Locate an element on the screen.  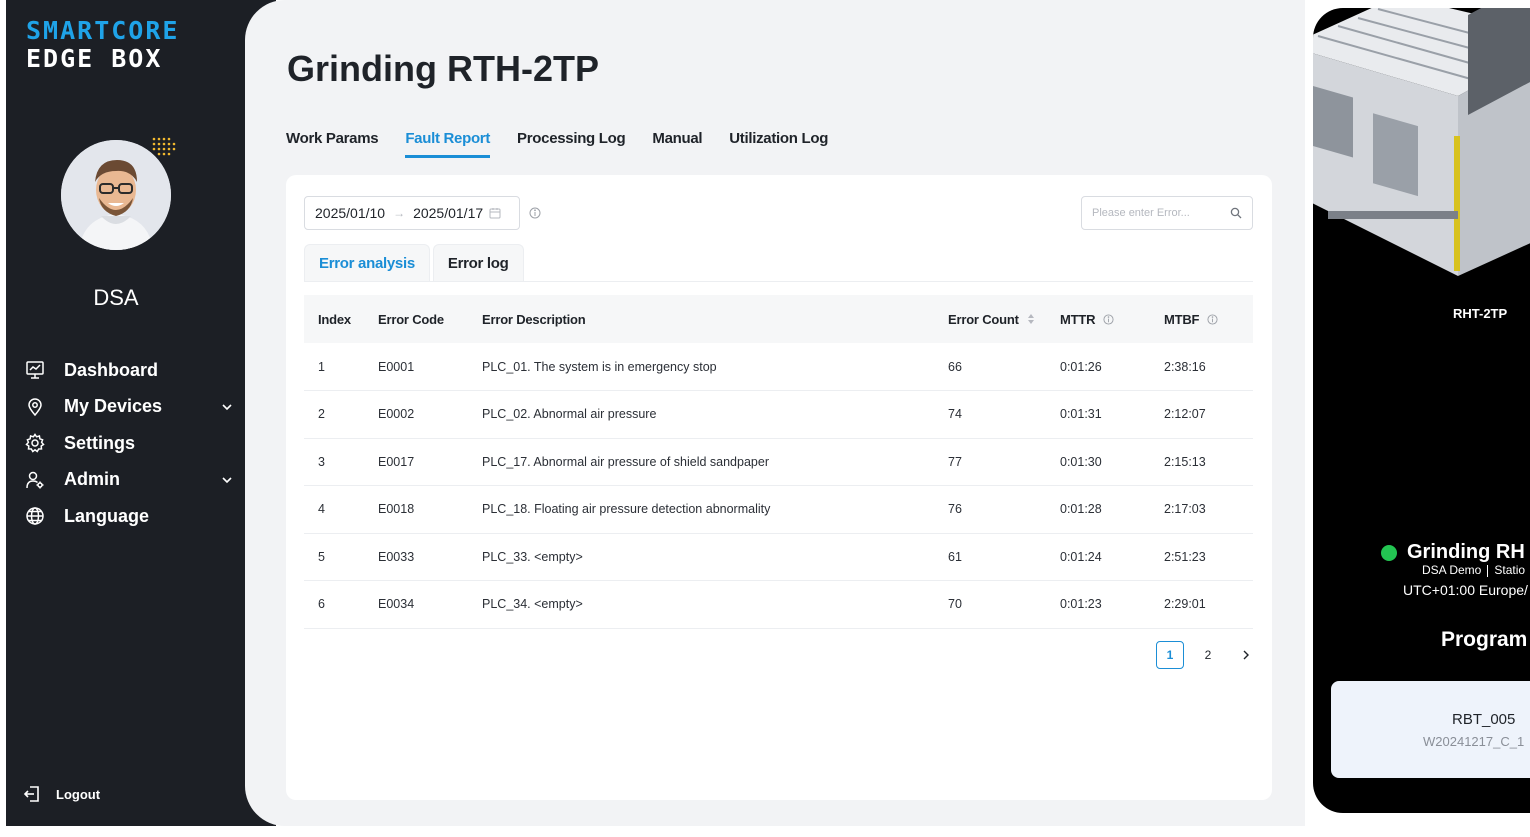
sidebar-item-label: Dashboard is located at coordinates (111, 369).